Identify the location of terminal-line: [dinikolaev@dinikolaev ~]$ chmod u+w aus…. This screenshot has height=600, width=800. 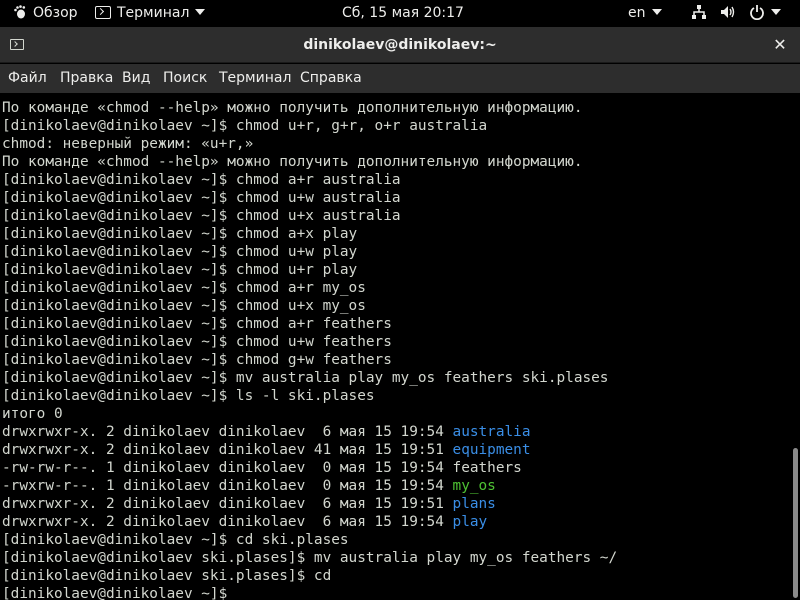
(309, 198).